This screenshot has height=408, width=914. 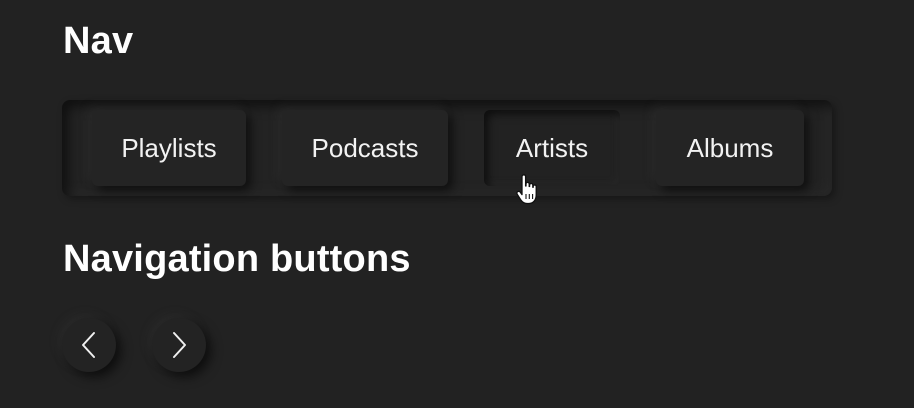 I want to click on navigation-buttons-section-title: Navigation buttons, so click(x=237, y=259).